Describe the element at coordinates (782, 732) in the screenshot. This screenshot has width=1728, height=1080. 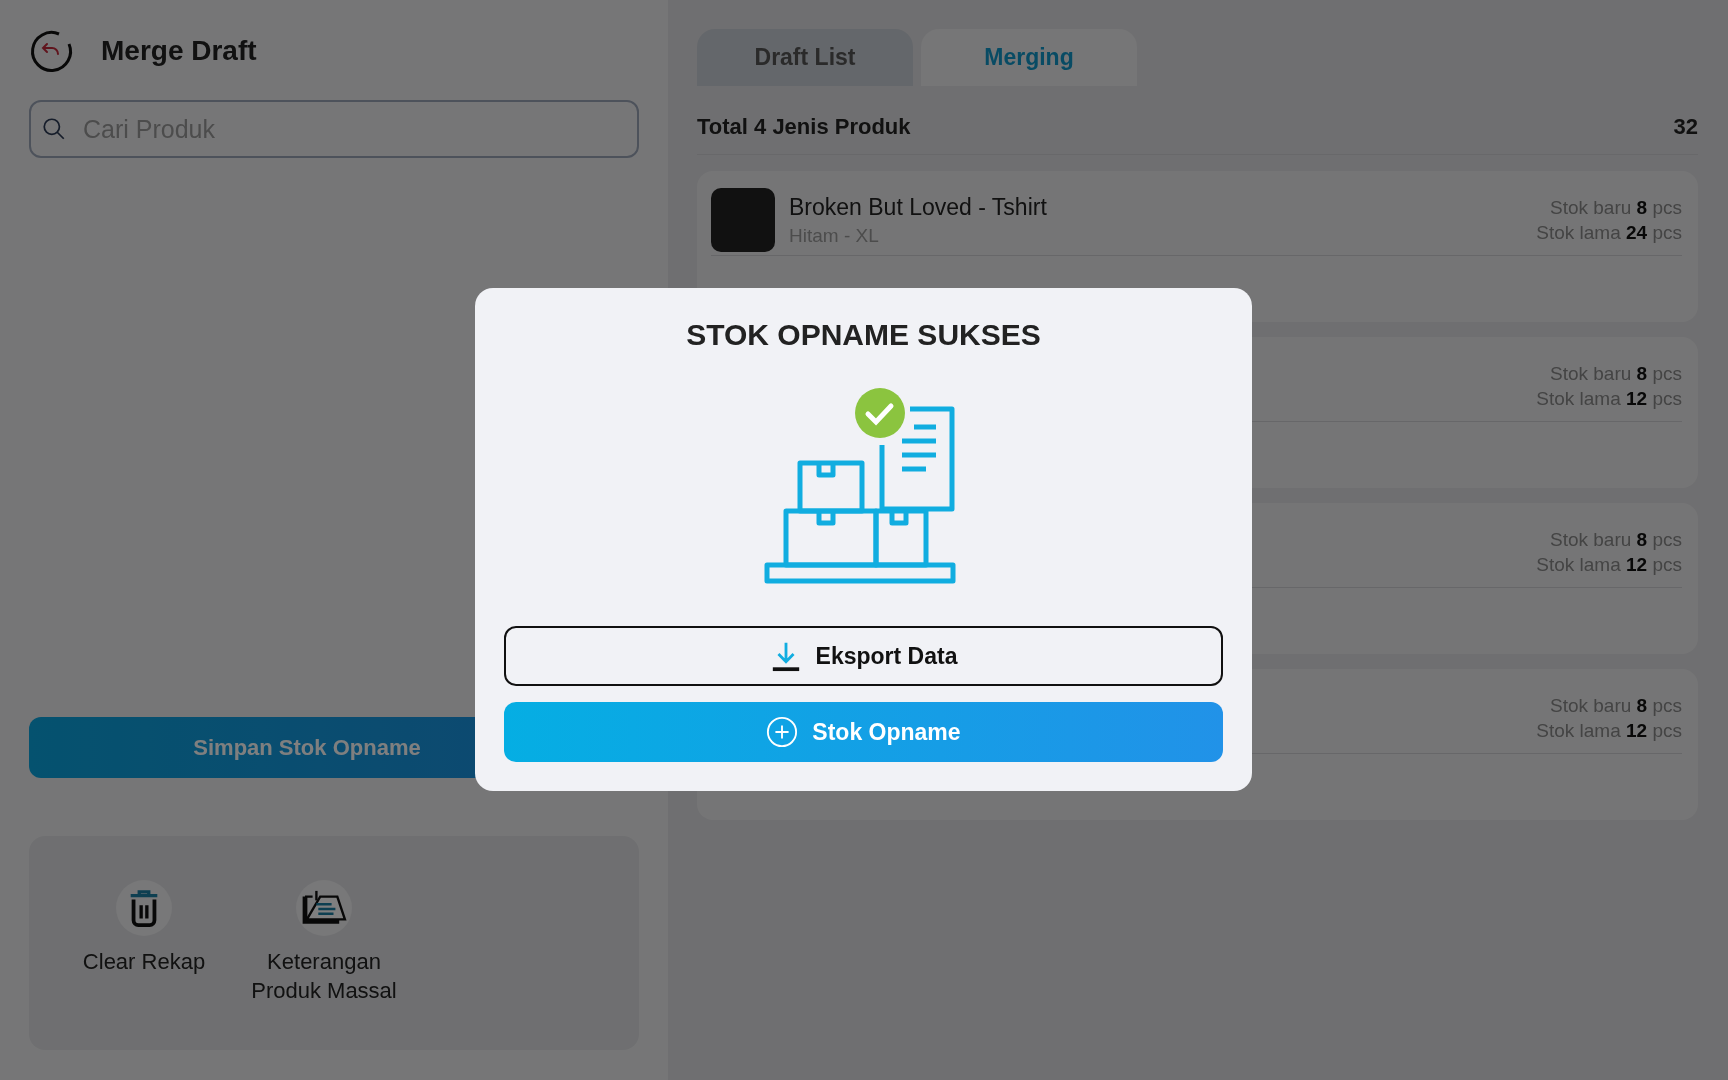
I see `plus-circle-icon` at that location.